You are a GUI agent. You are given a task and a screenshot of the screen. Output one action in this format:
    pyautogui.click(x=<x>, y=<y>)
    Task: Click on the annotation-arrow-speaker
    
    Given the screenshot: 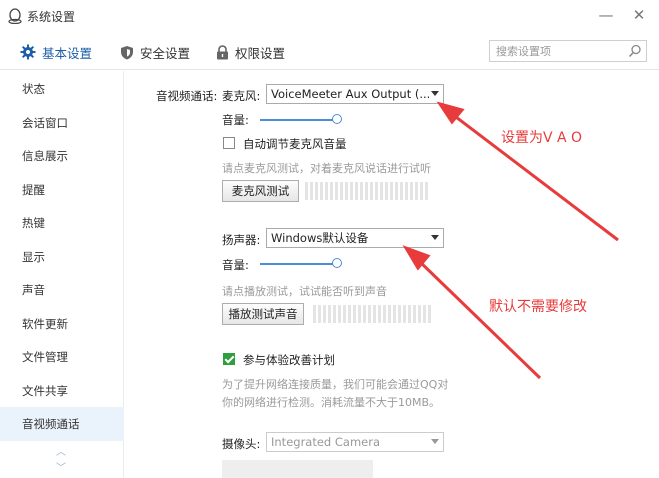 What is the action you would take?
    pyautogui.click(x=479, y=319)
    